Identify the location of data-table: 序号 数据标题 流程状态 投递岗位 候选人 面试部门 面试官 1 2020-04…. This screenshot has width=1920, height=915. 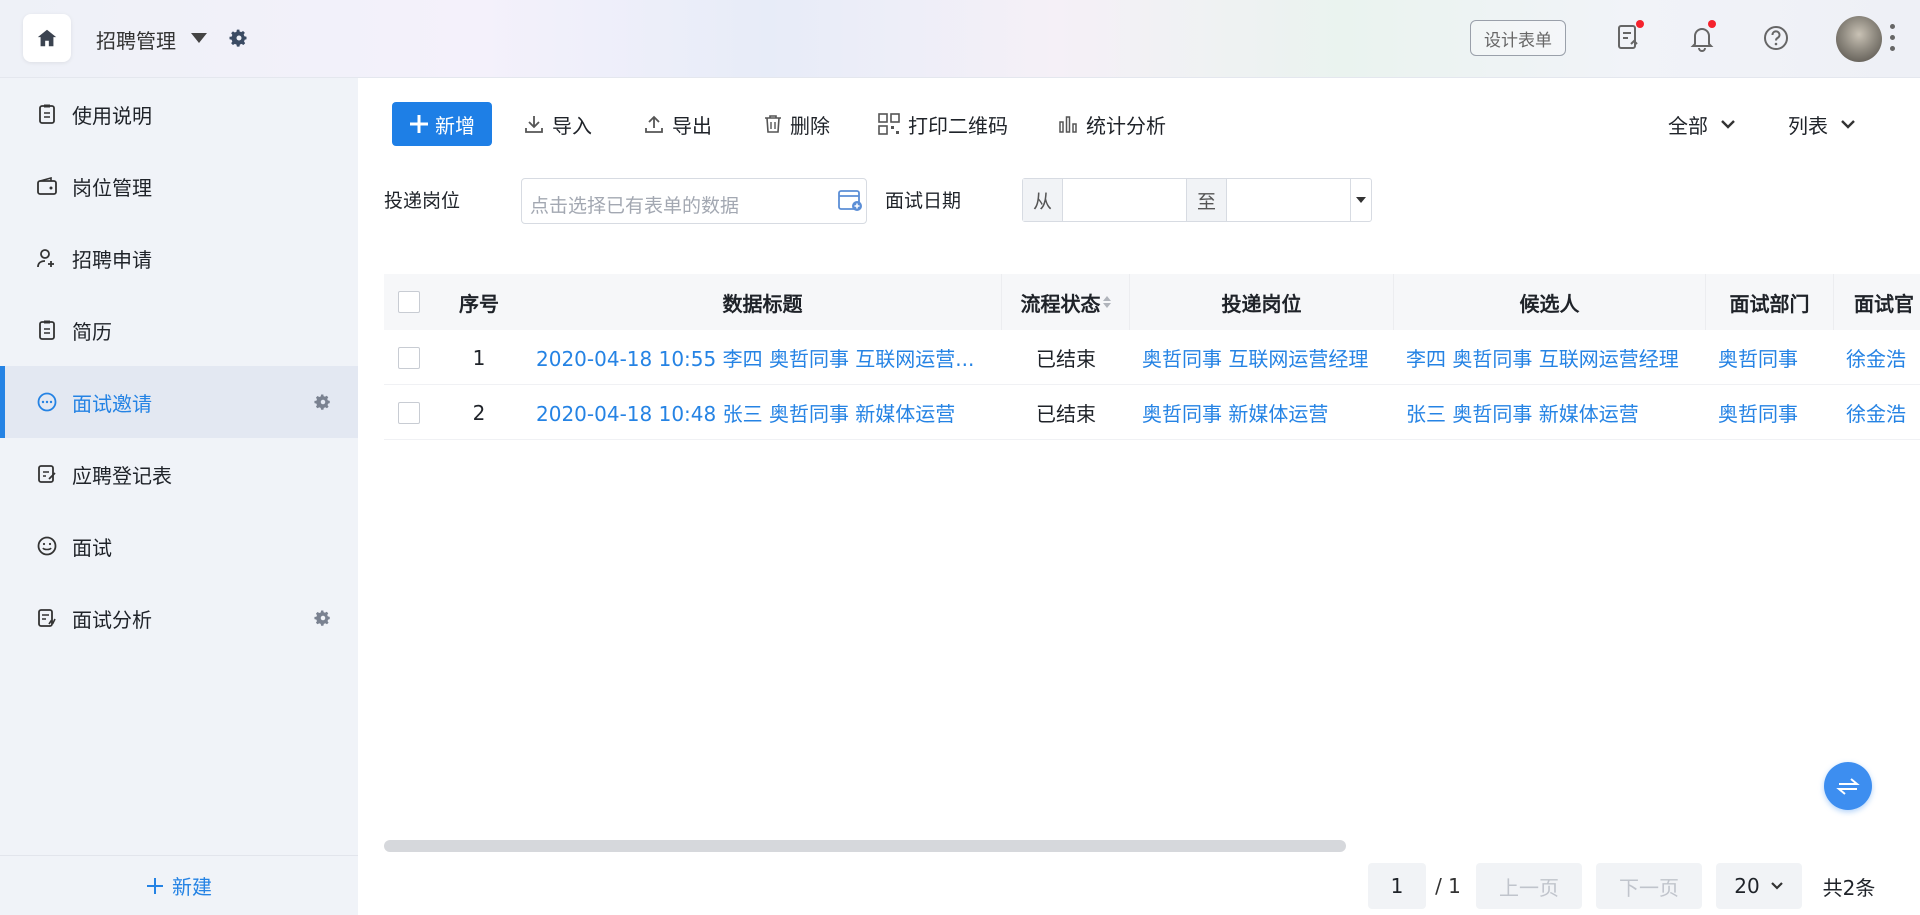
(1152, 357).